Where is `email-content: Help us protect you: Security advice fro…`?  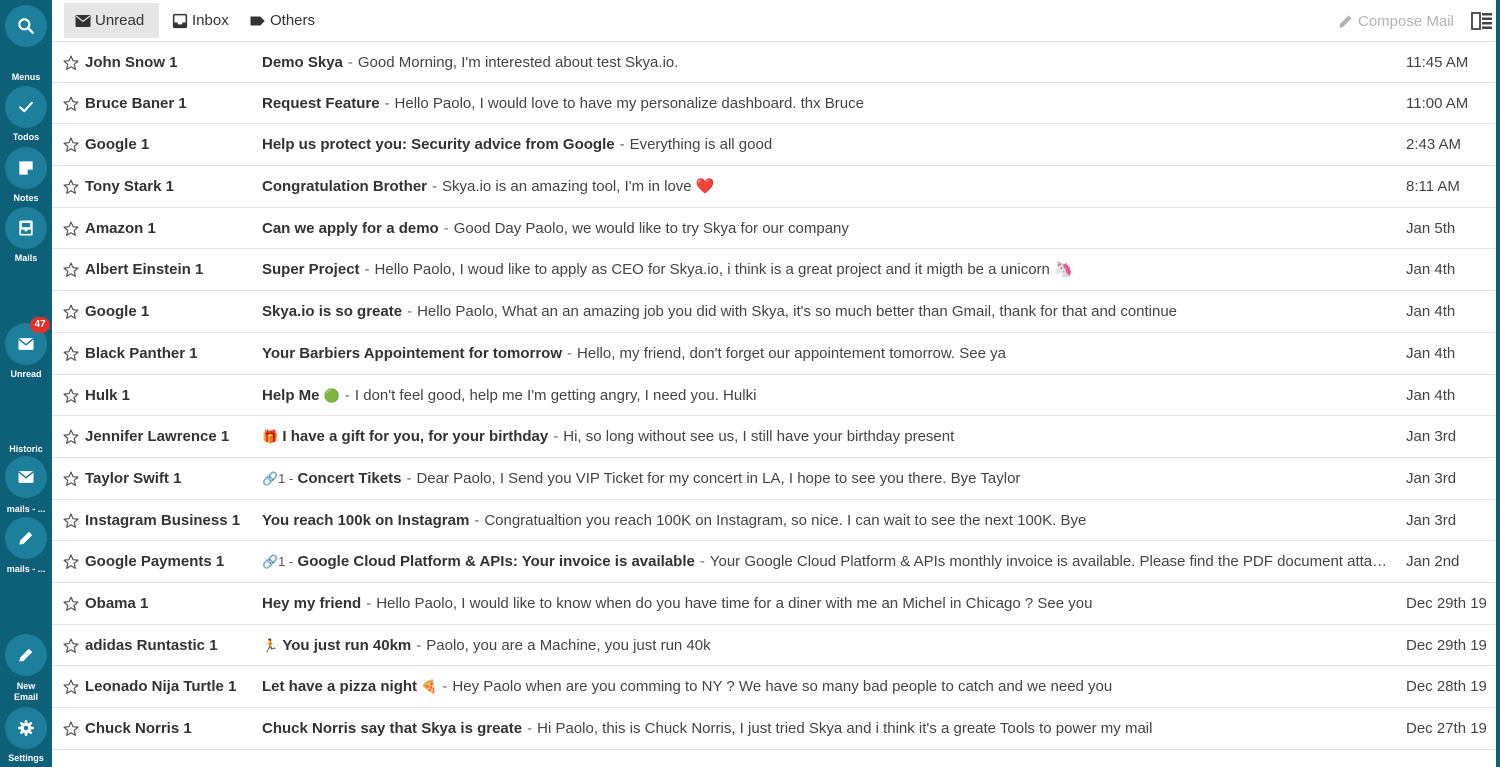
email-content: Help us protect you: Security advice fro… is located at coordinates (827, 144).